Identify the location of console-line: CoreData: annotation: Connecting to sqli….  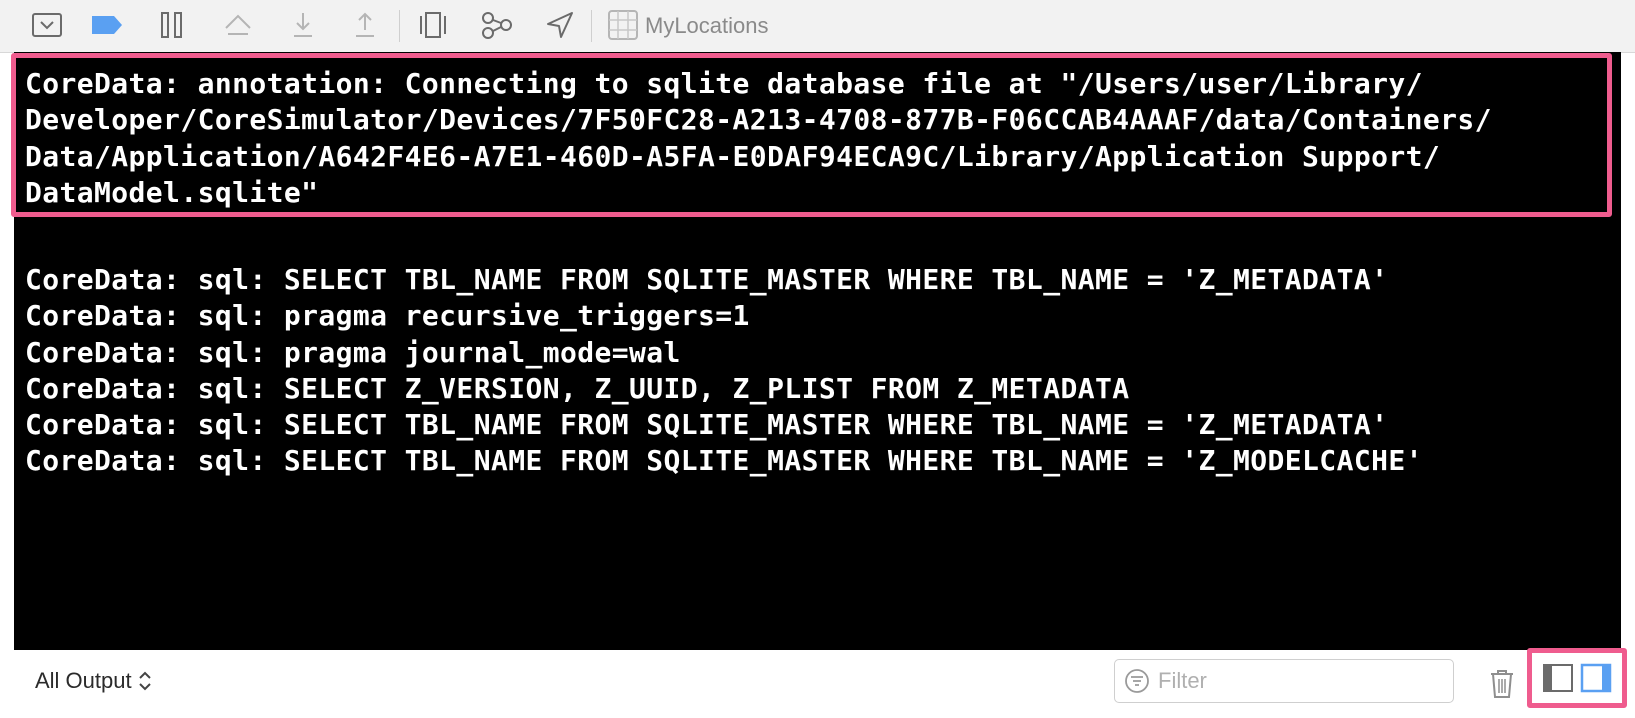
(724, 83).